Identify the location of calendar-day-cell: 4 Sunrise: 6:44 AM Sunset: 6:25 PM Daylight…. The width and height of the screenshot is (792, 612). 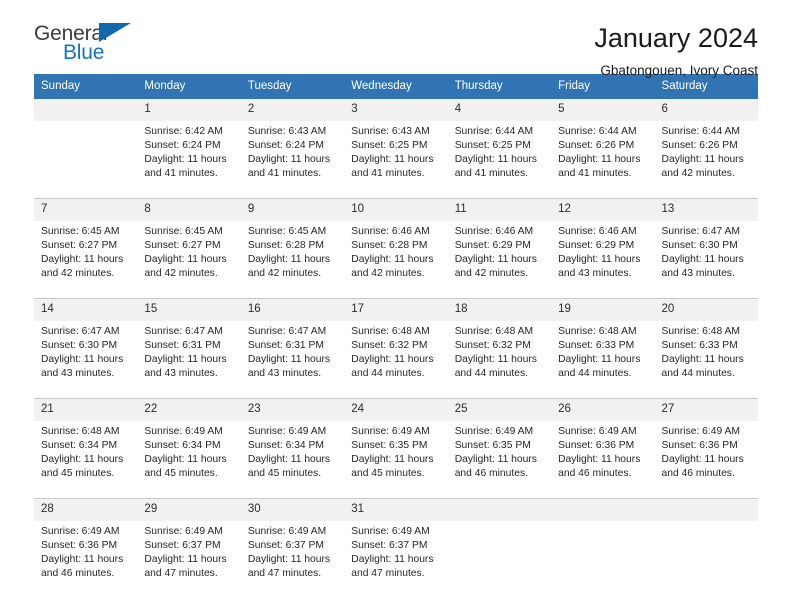
(499, 149).